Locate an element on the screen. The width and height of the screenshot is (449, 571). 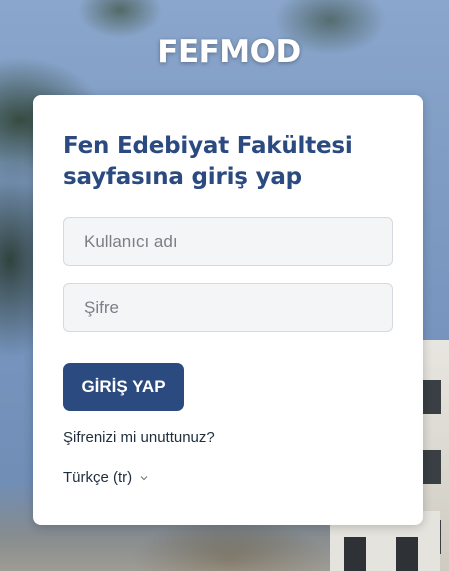
username-input is located at coordinates (228, 241).